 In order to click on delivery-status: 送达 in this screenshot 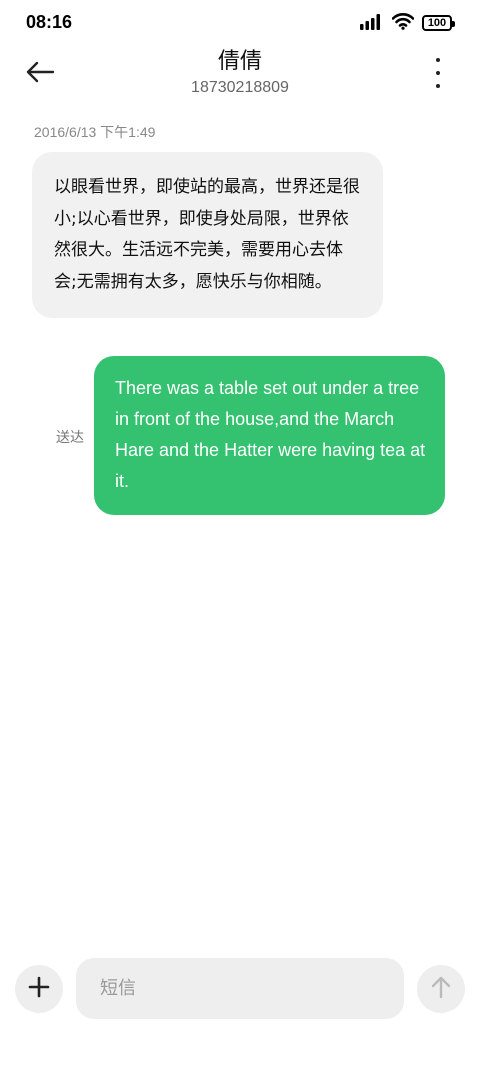, I will do `click(70, 438)`.